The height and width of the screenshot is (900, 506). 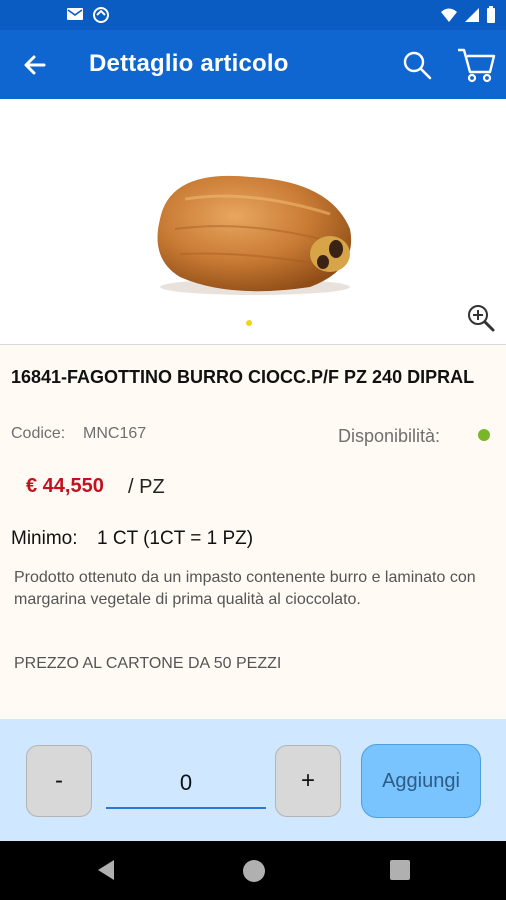 What do you see at coordinates (389, 436) in the screenshot?
I see `availability-label: Disponibilità:` at bounding box center [389, 436].